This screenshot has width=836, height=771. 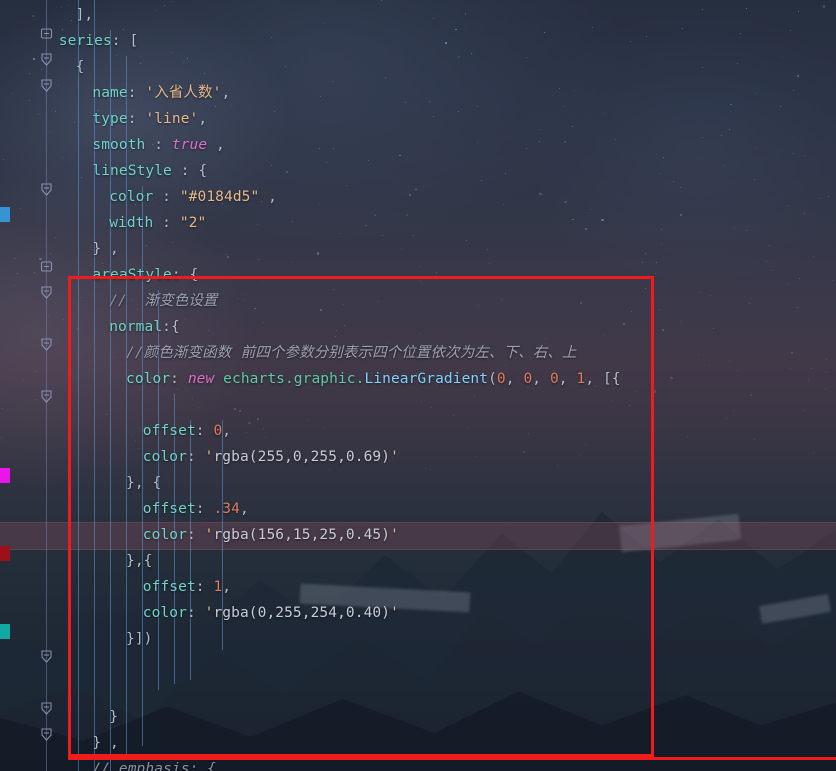 What do you see at coordinates (226, 509) in the screenshot?
I see `token-num: .34` at bounding box center [226, 509].